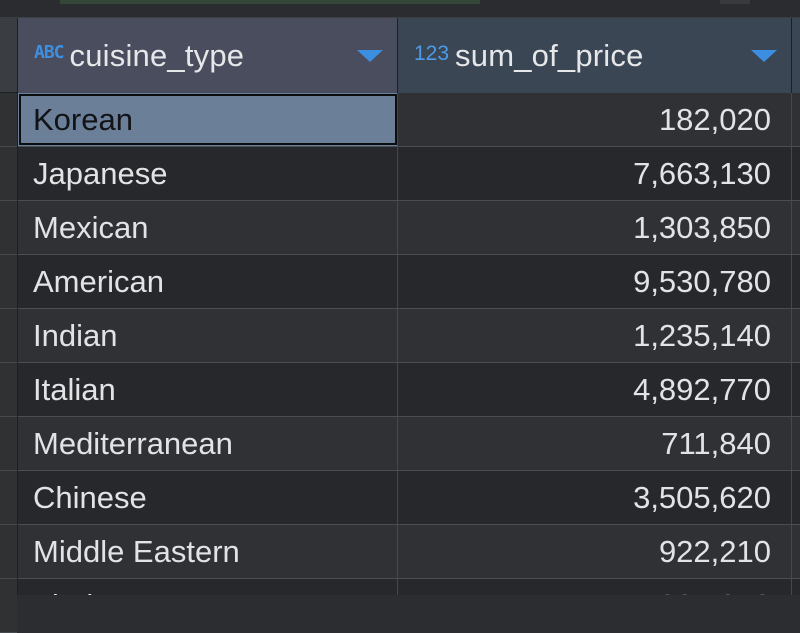  I want to click on cell-sum-of-price: 1,303,850, so click(595, 227).